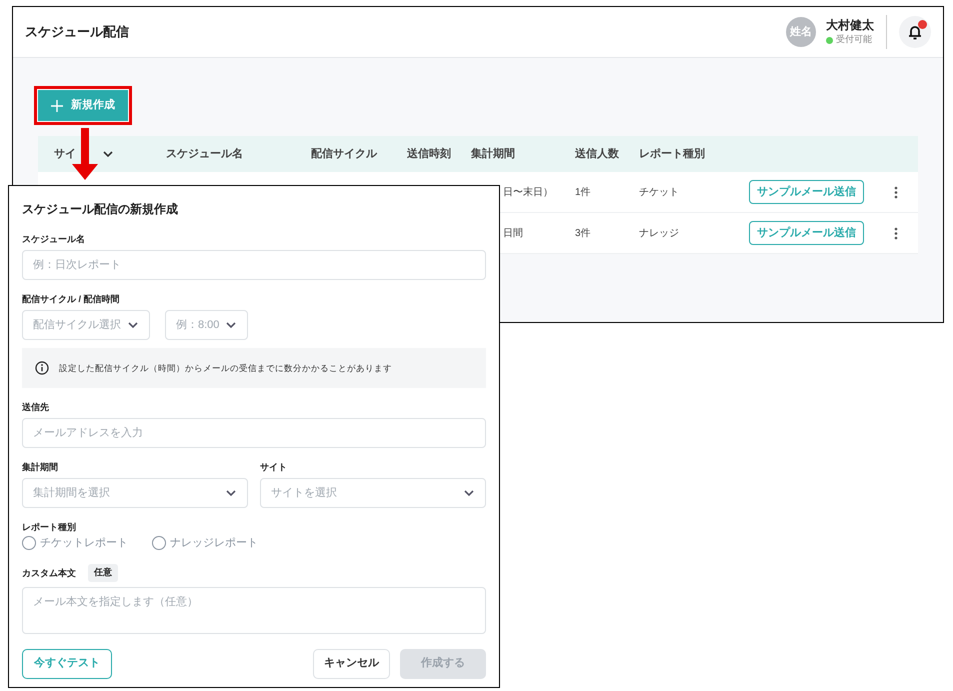  I want to click on field-label: 送信先, so click(36, 407).